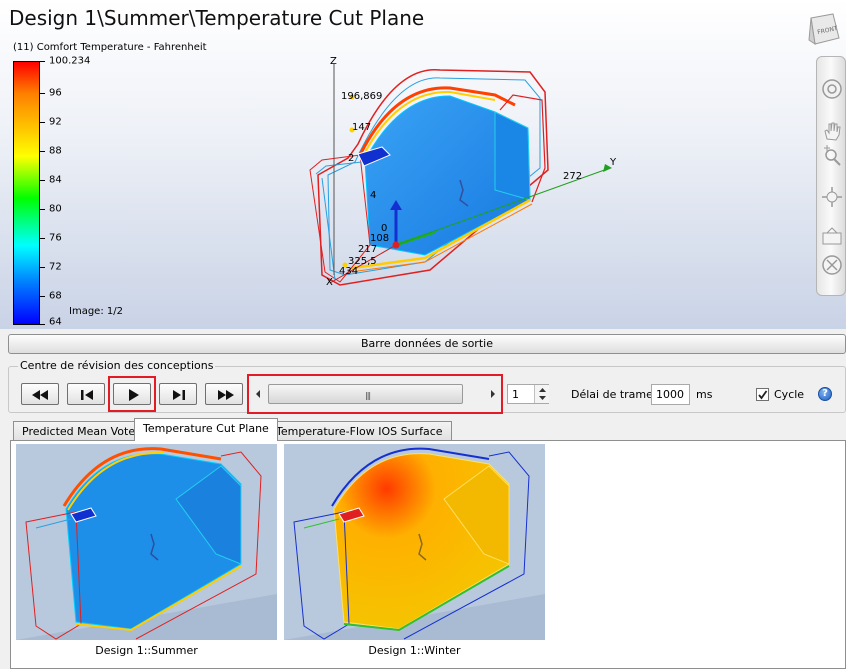 This screenshot has height=669, width=846. Describe the element at coordinates (823, 29) in the screenshot. I see `view-cube: FRONT` at that location.